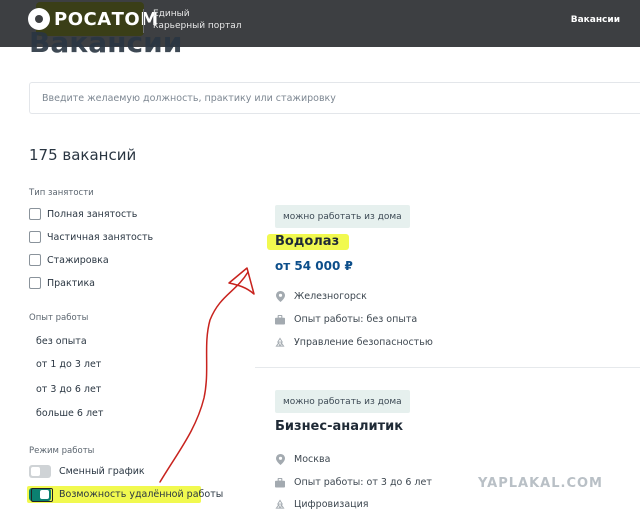  What do you see at coordinates (207, 375) in the screenshot?
I see `annotation-arrow` at bounding box center [207, 375].